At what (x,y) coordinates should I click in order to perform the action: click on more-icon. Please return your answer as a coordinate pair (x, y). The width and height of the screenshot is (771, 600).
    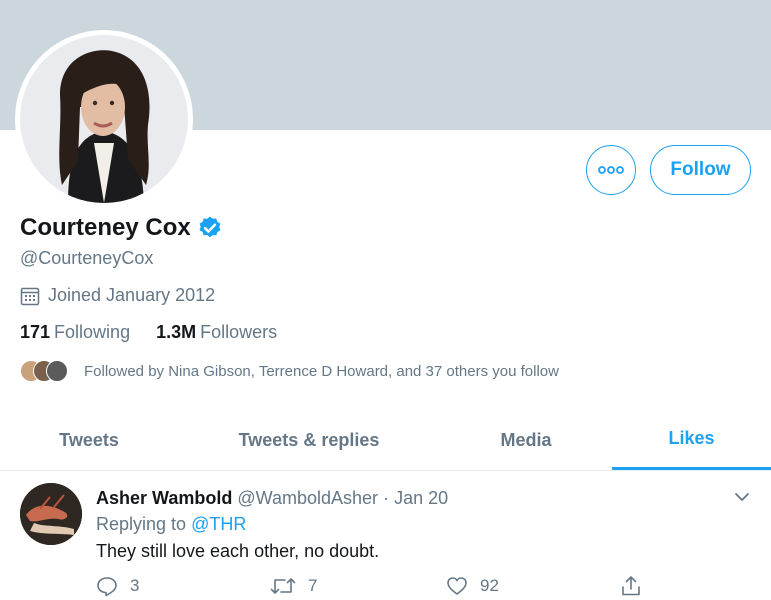
    Looking at the image, I should click on (611, 170).